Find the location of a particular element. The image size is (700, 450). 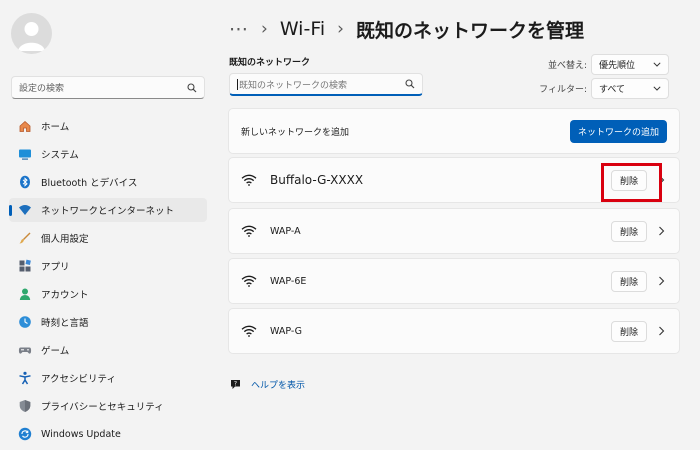

network-name: WAP-6E is located at coordinates (288, 281).